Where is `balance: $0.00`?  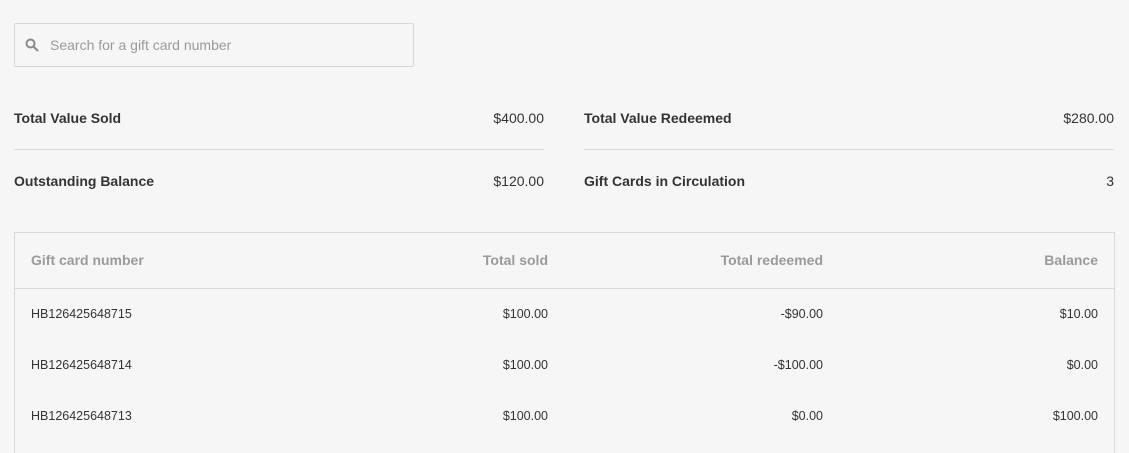
balance: $0.00 is located at coordinates (1082, 365).